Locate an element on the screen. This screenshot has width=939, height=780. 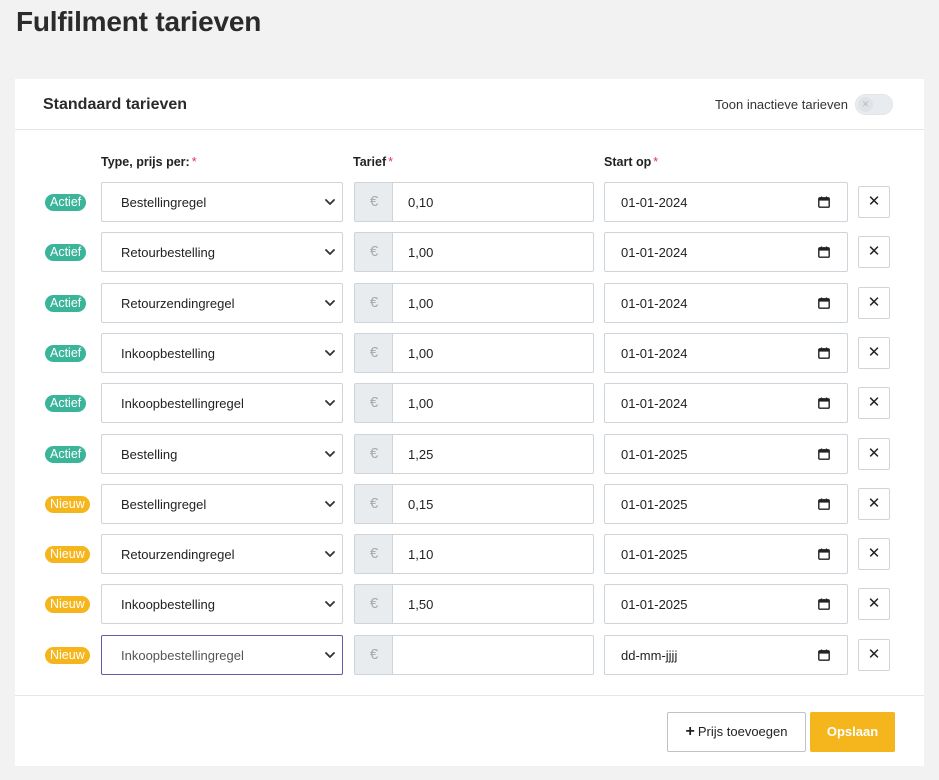
save-button: Opslaan is located at coordinates (852, 732).